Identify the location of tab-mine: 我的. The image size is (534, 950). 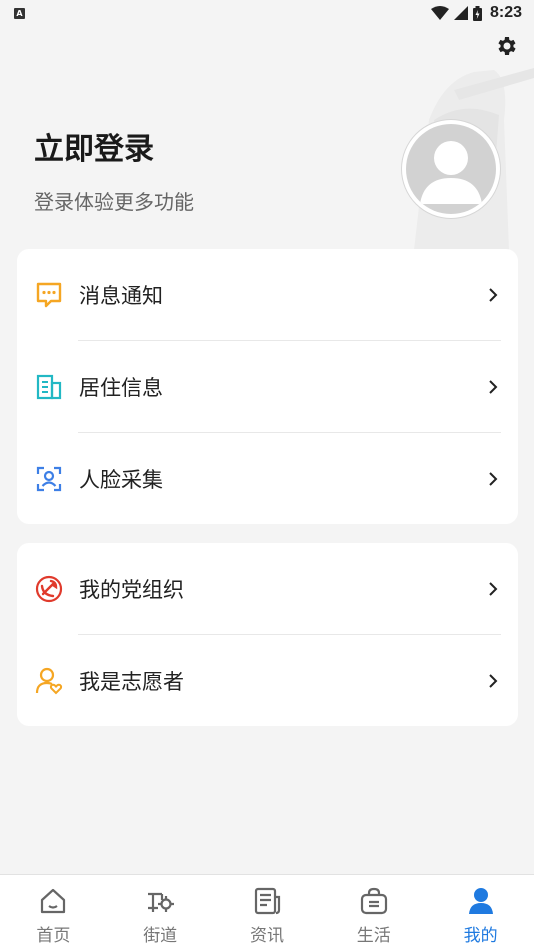
(480, 912).